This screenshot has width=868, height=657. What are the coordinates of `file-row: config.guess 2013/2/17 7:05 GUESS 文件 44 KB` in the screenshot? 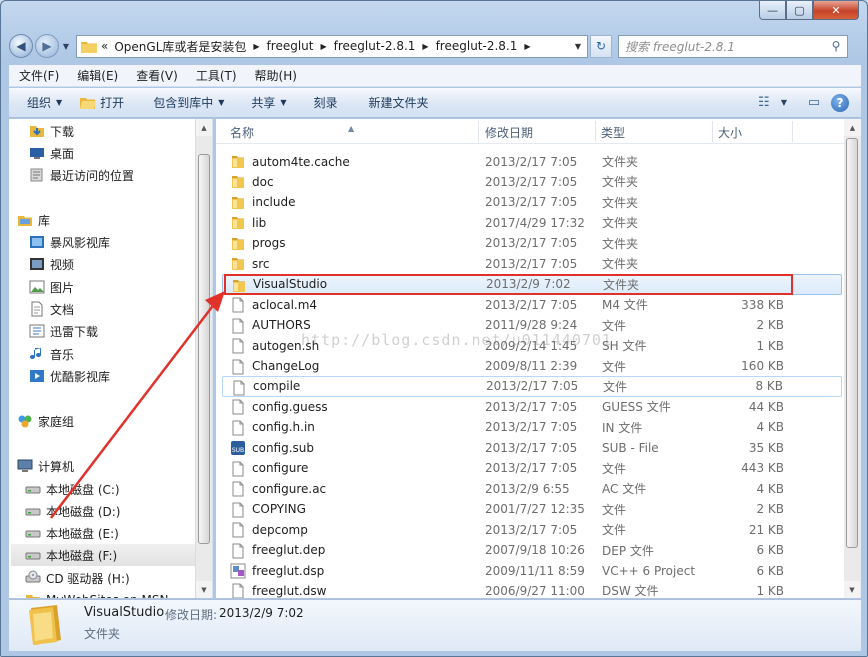 It's located at (532, 406).